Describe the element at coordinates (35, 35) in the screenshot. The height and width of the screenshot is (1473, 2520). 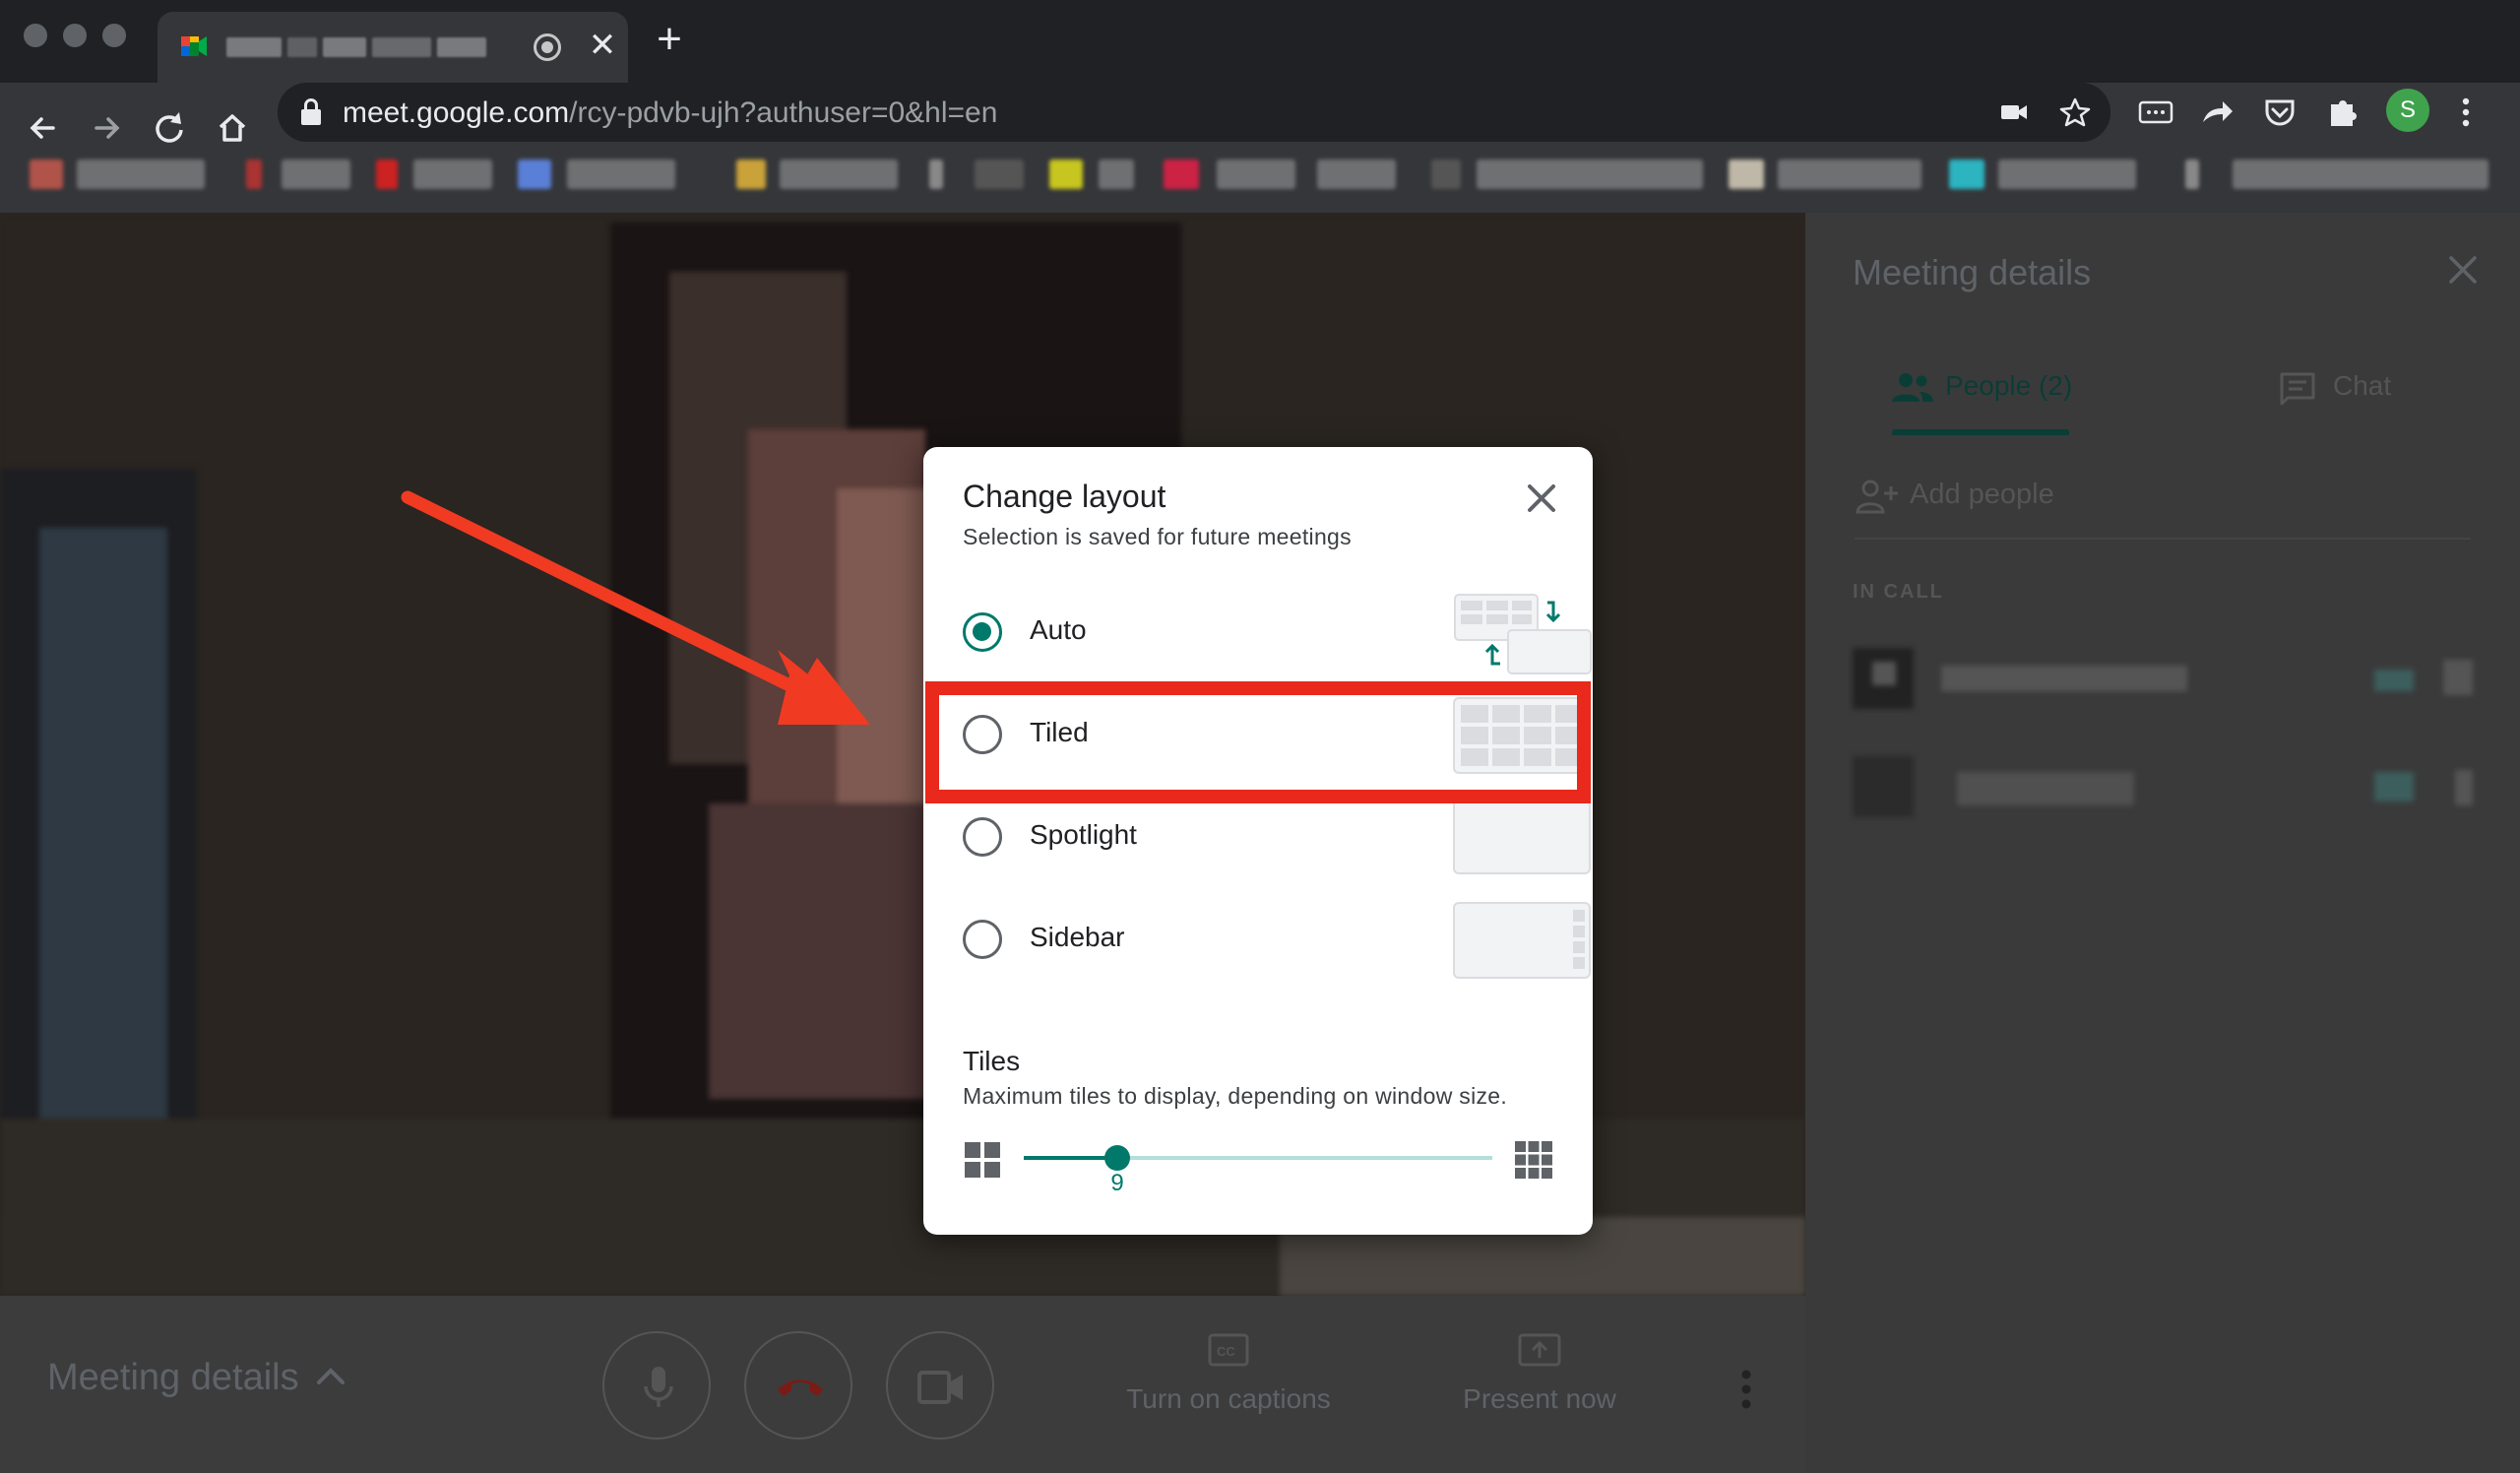
I see `close-window-button` at that location.